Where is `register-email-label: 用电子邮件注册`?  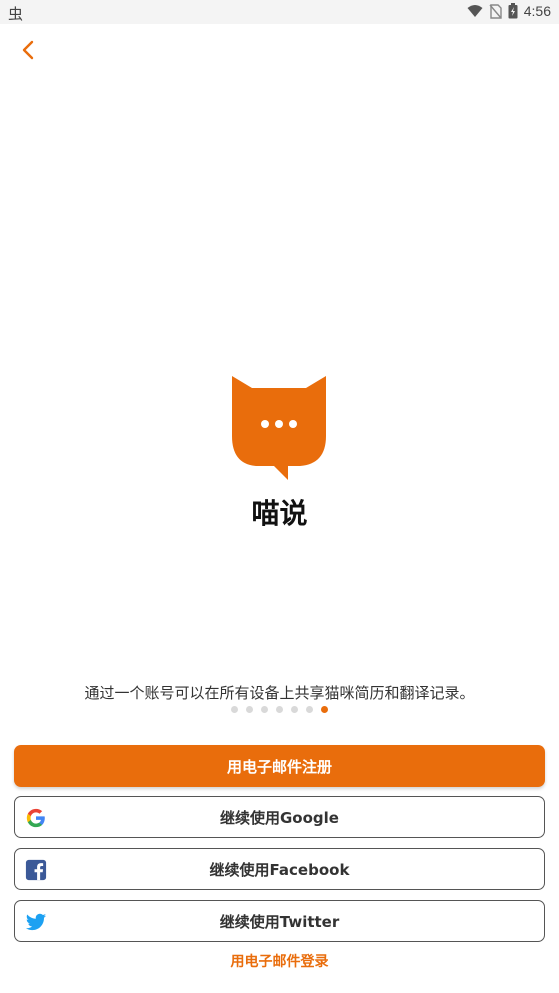 register-email-label: 用电子邮件注册 is located at coordinates (279, 766).